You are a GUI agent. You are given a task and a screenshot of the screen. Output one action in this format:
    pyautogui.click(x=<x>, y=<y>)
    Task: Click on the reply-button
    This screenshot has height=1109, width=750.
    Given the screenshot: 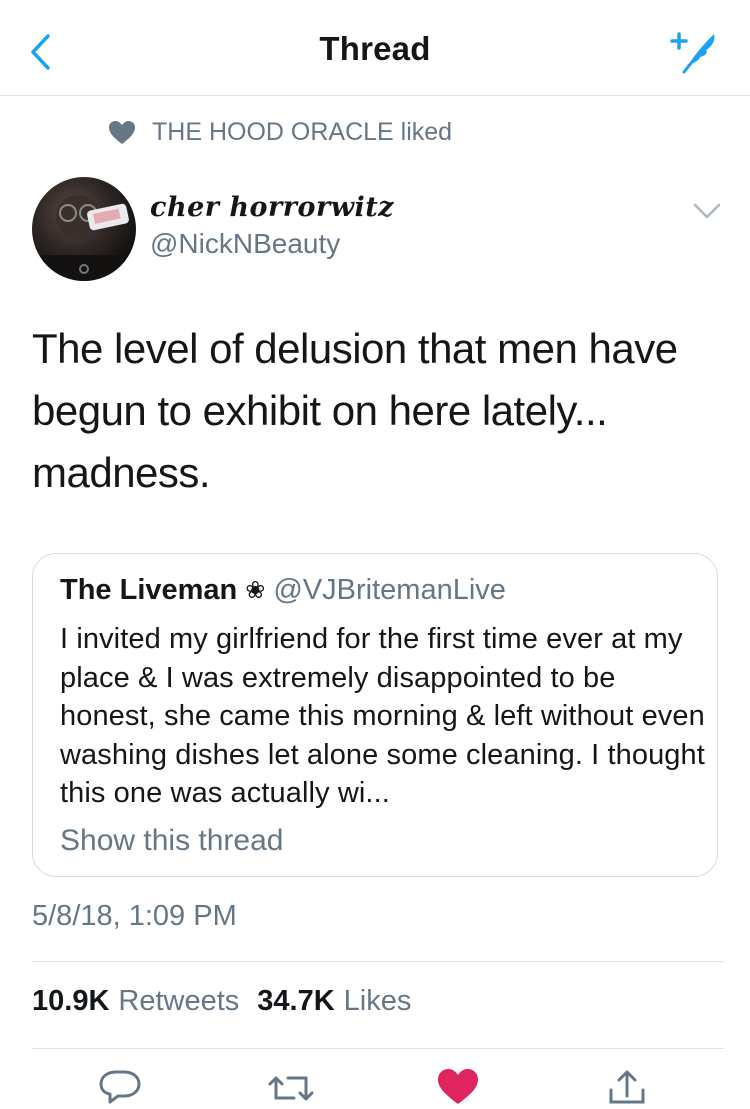 What is the action you would take?
    pyautogui.click(x=120, y=1086)
    